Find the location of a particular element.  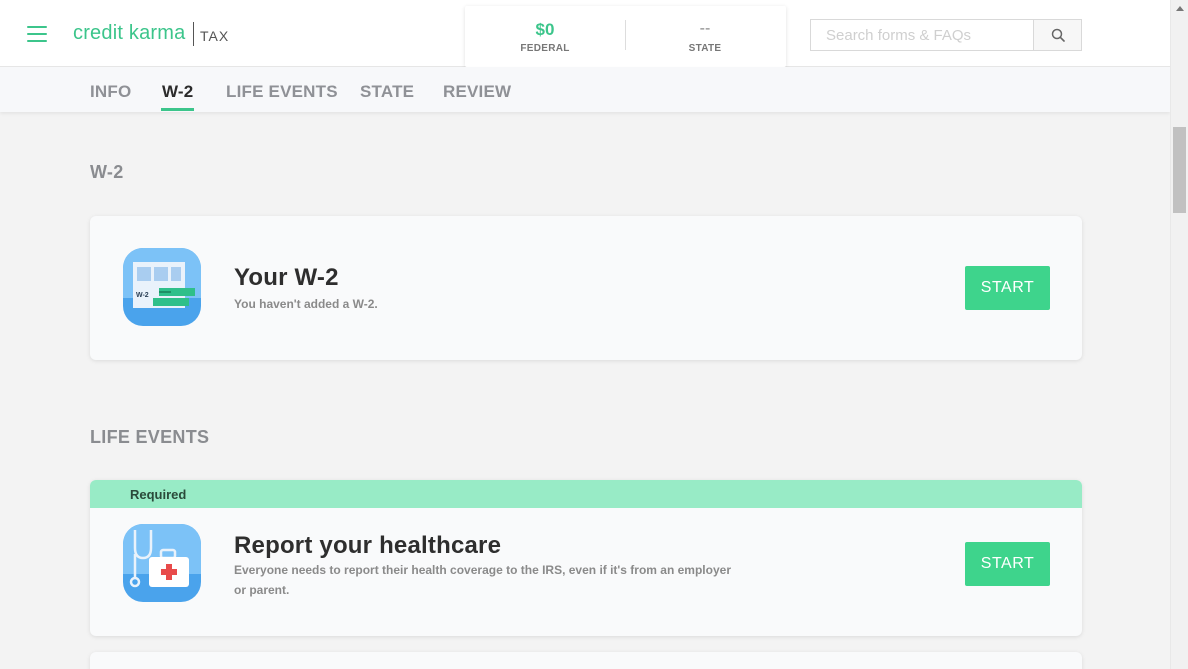

section-title-w2: W-2 is located at coordinates (107, 172).